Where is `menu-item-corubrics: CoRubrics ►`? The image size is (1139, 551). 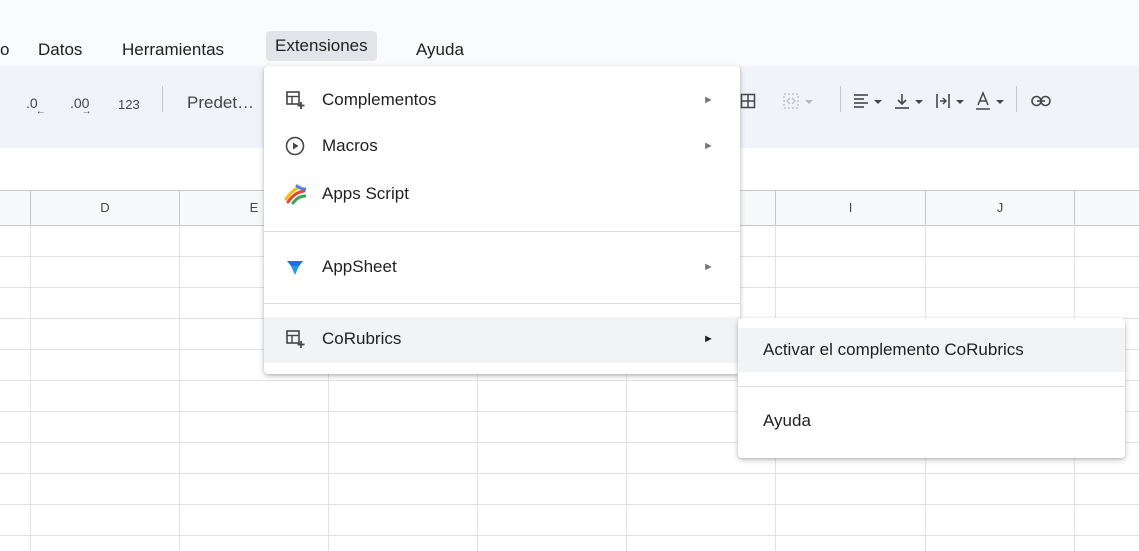
menu-item-corubrics: CoRubrics ► is located at coordinates (502, 340).